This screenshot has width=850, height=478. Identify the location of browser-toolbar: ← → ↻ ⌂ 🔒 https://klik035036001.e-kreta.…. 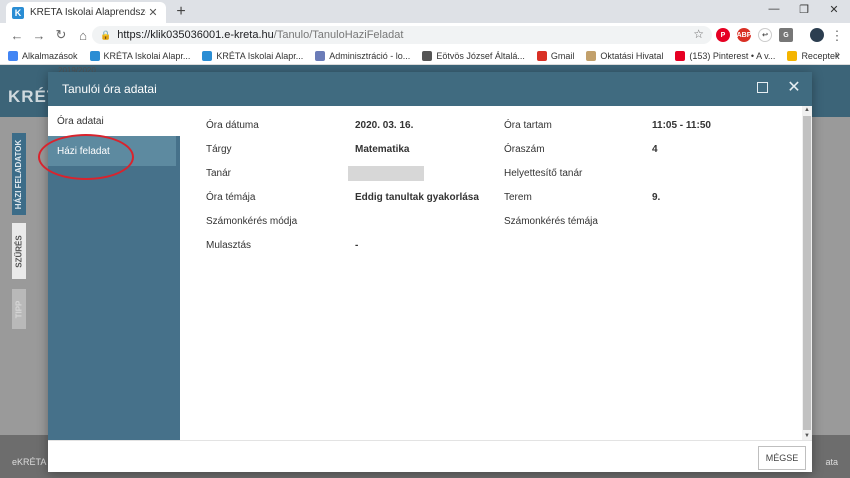
(425, 35).